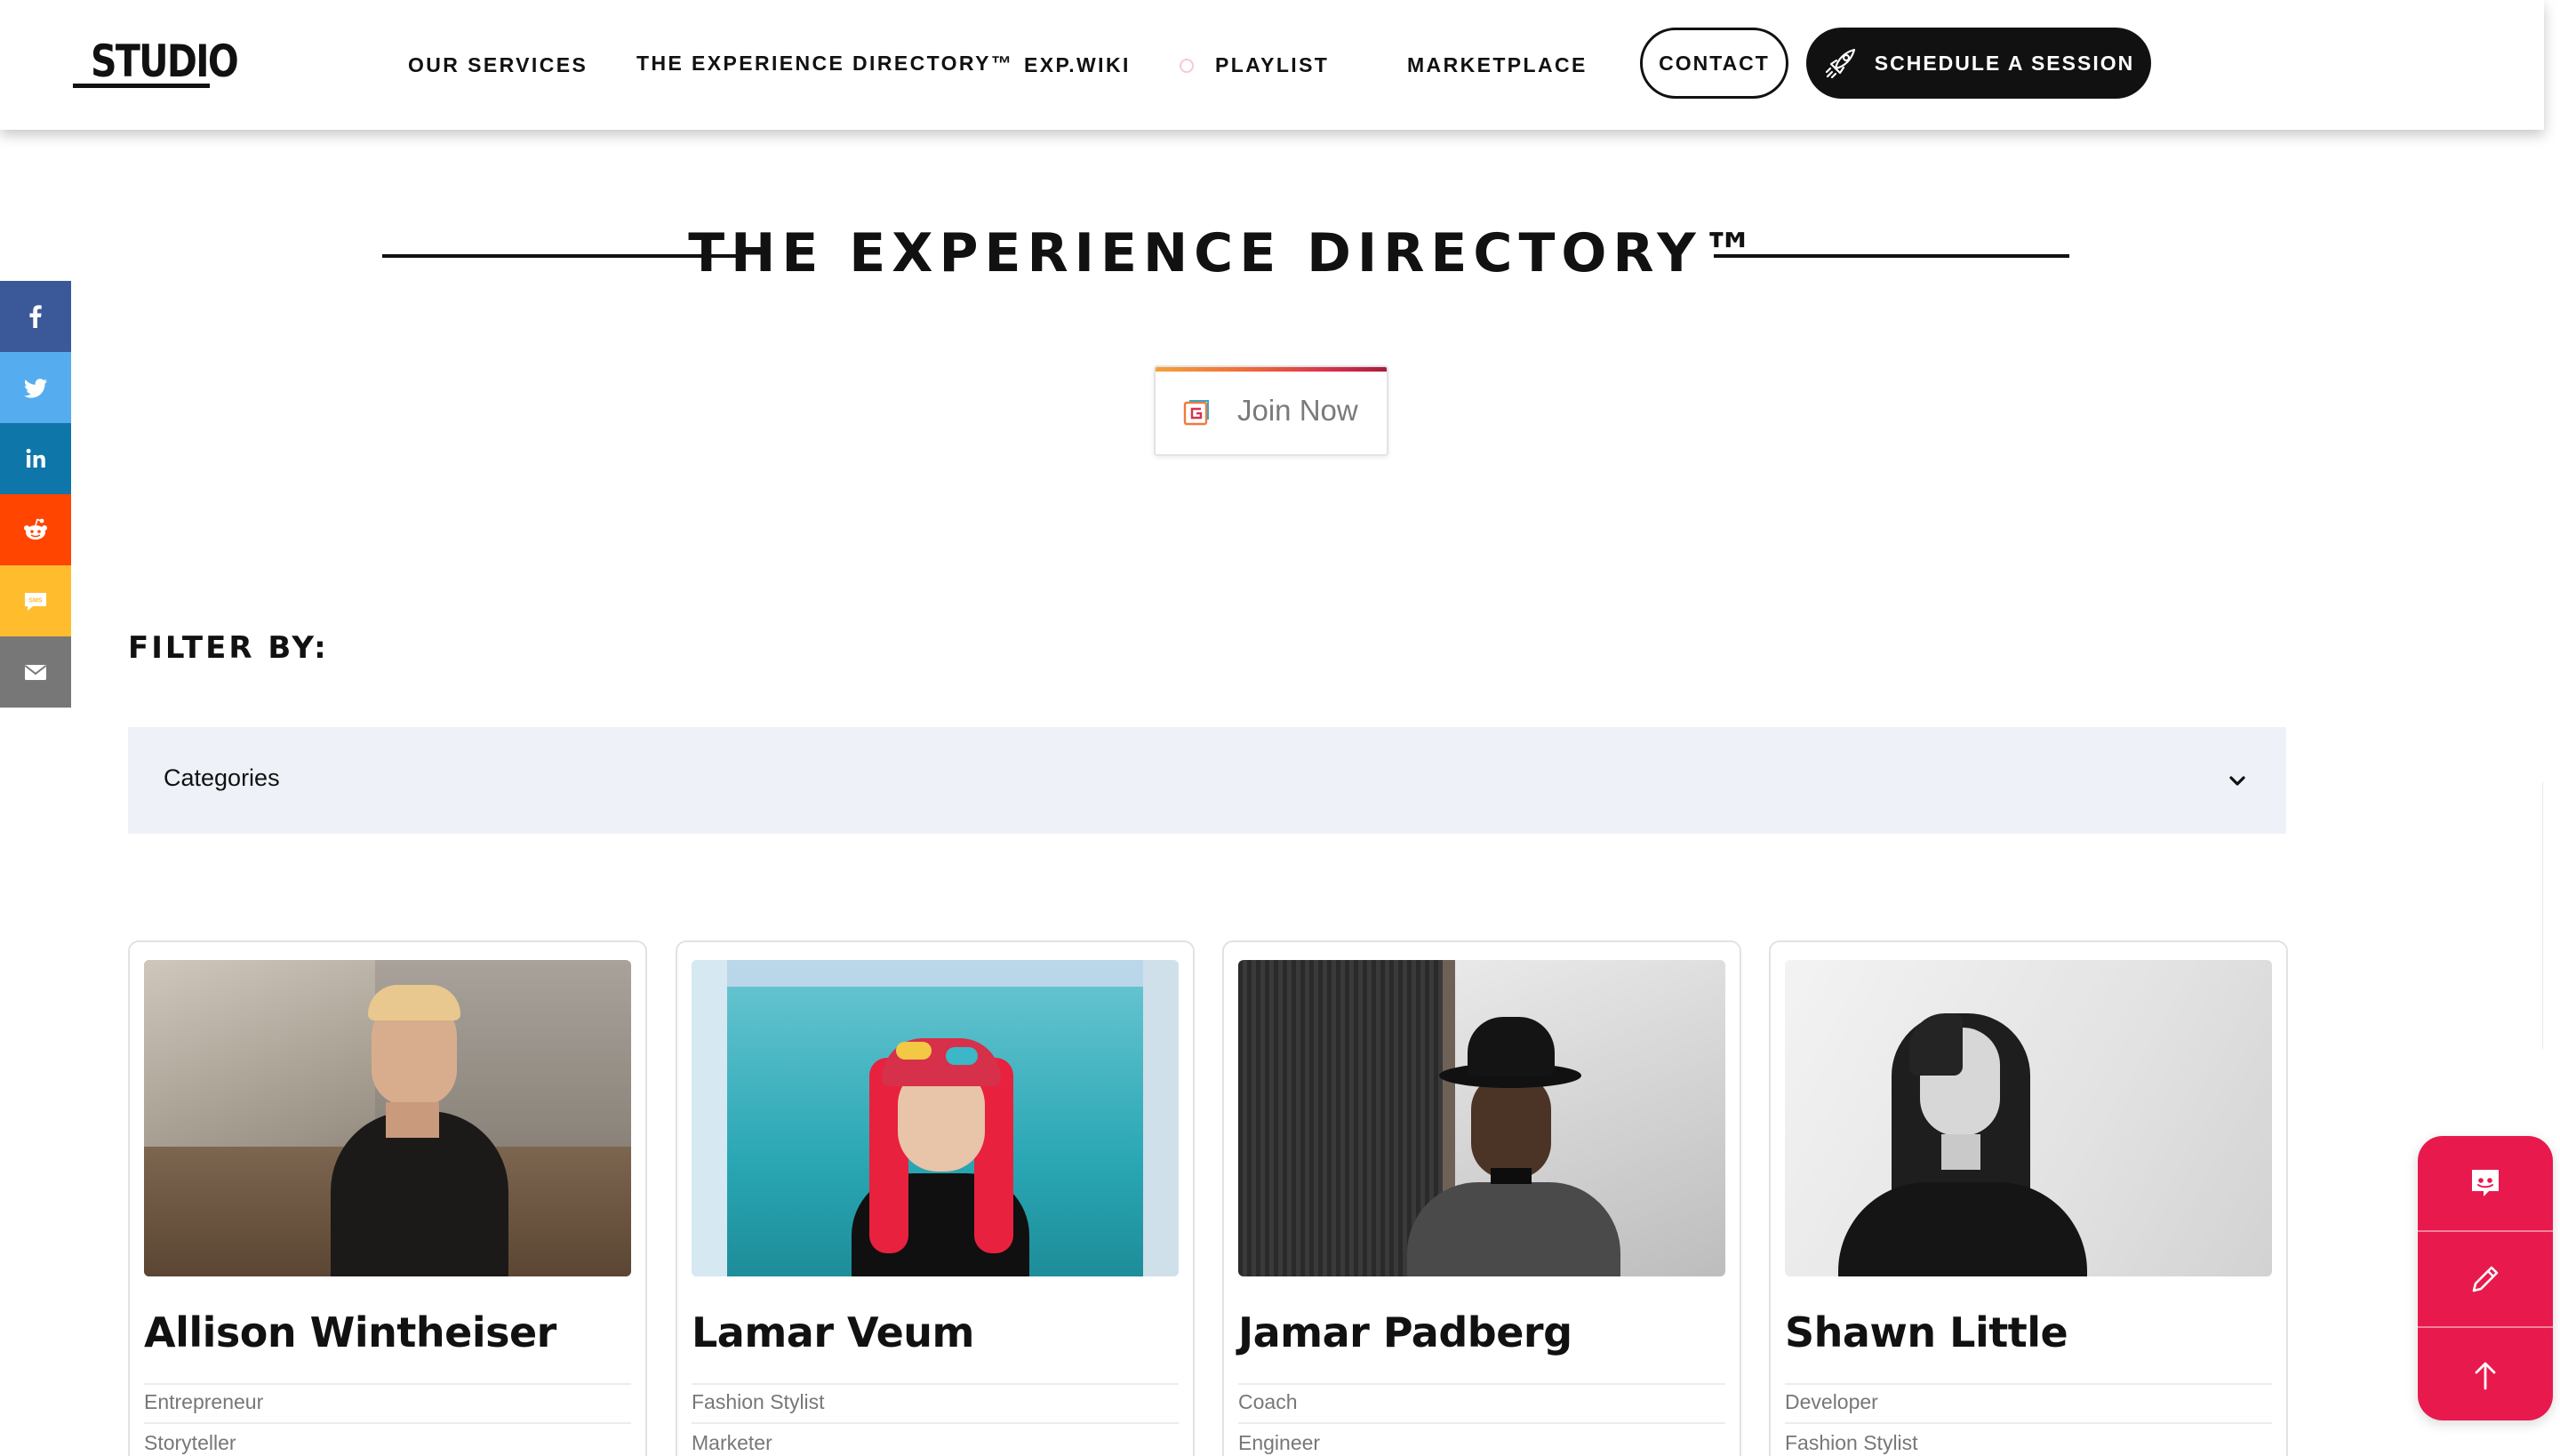 The height and width of the screenshot is (1456, 2560). I want to click on nav-playlist: PLAYLIST, so click(1272, 65).